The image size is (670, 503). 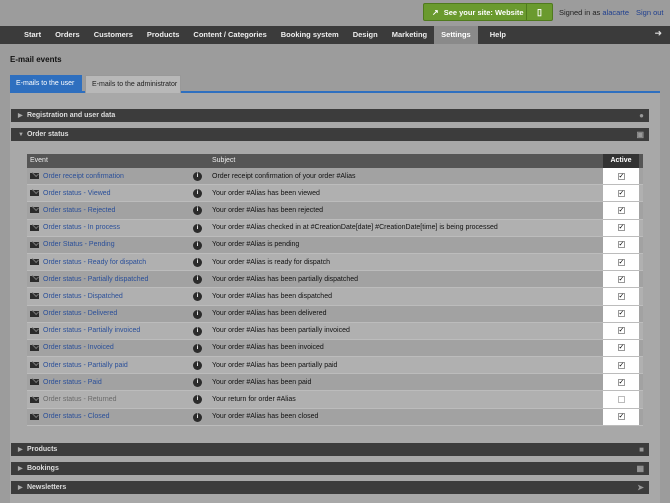 I want to click on nav-help: Help, so click(x=498, y=35).